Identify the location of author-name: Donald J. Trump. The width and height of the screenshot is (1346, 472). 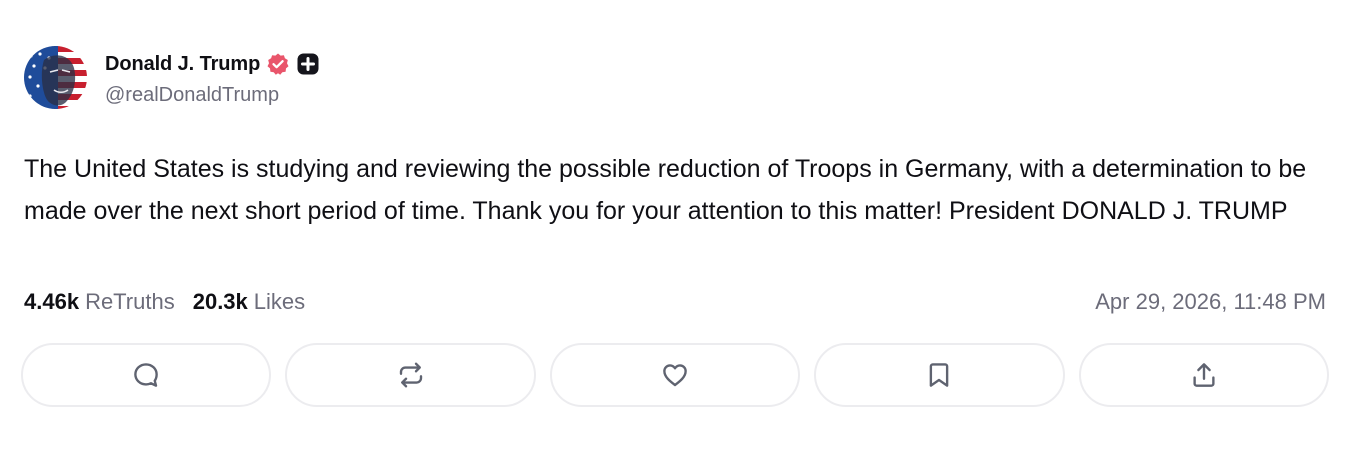
(182, 64).